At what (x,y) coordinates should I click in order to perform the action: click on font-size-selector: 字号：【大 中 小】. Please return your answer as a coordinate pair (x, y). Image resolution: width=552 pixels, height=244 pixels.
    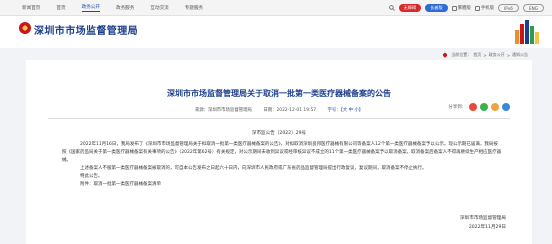
    Looking at the image, I should click on (345, 110).